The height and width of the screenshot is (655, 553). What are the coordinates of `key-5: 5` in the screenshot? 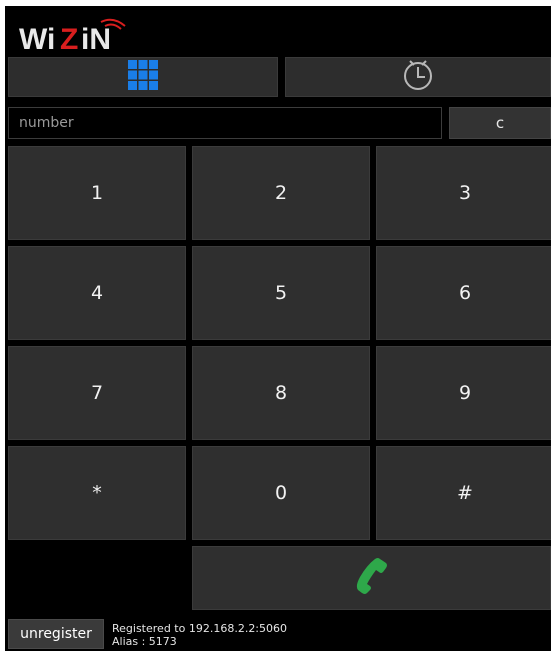 It's located at (281, 293).